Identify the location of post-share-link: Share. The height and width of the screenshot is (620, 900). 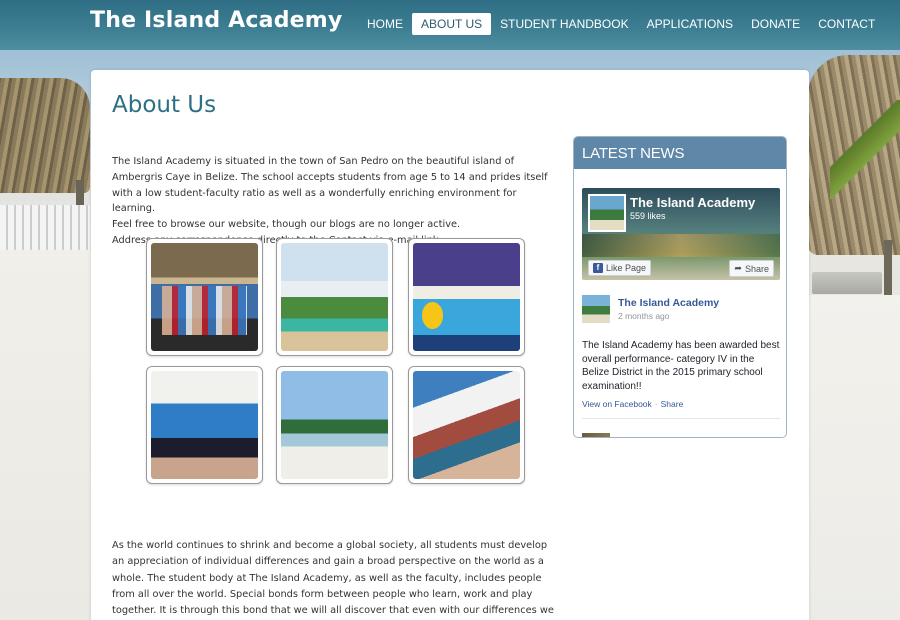
(672, 404).